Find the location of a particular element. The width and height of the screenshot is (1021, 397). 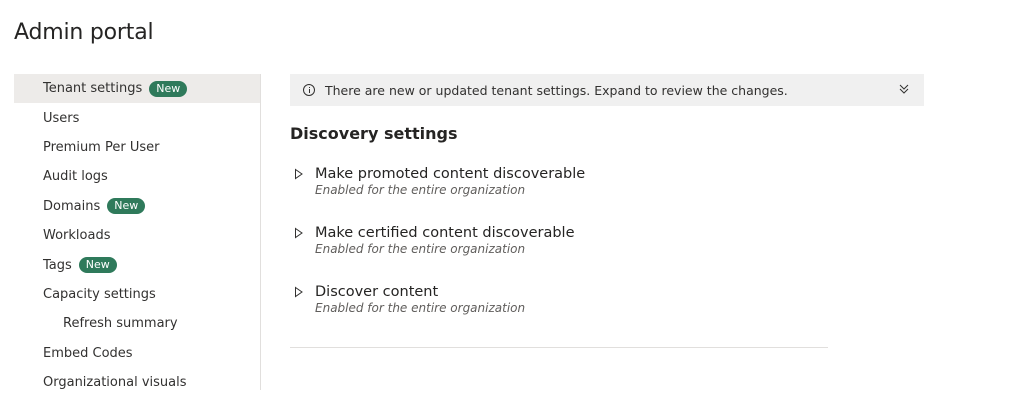

sidebar-item-tags: Tags New is located at coordinates (137, 264).